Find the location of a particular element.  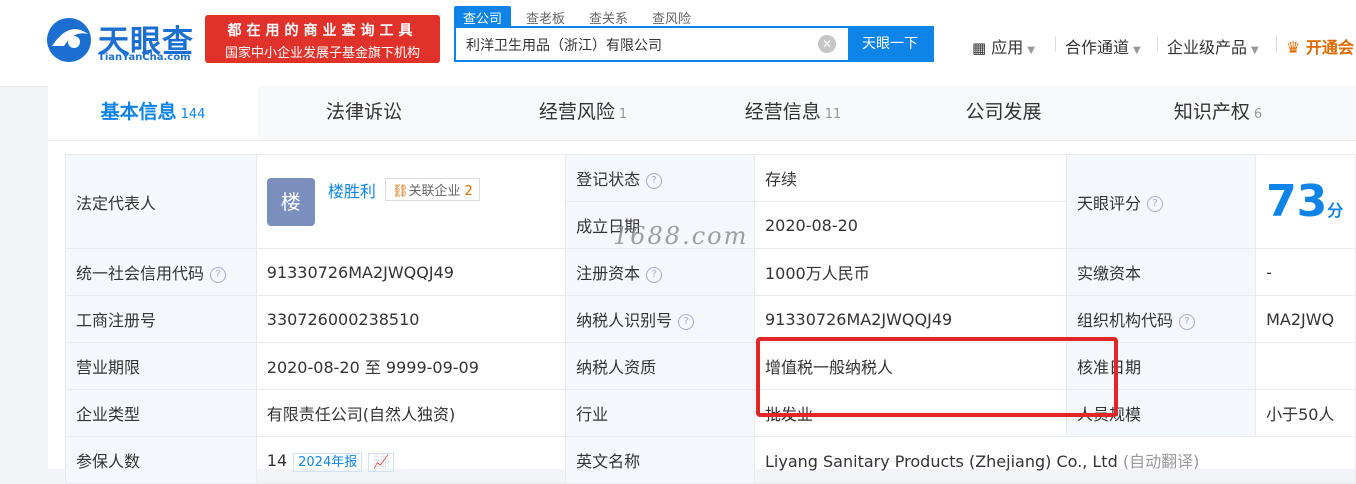

score-label: 天眼评分 is located at coordinates (1108, 203).